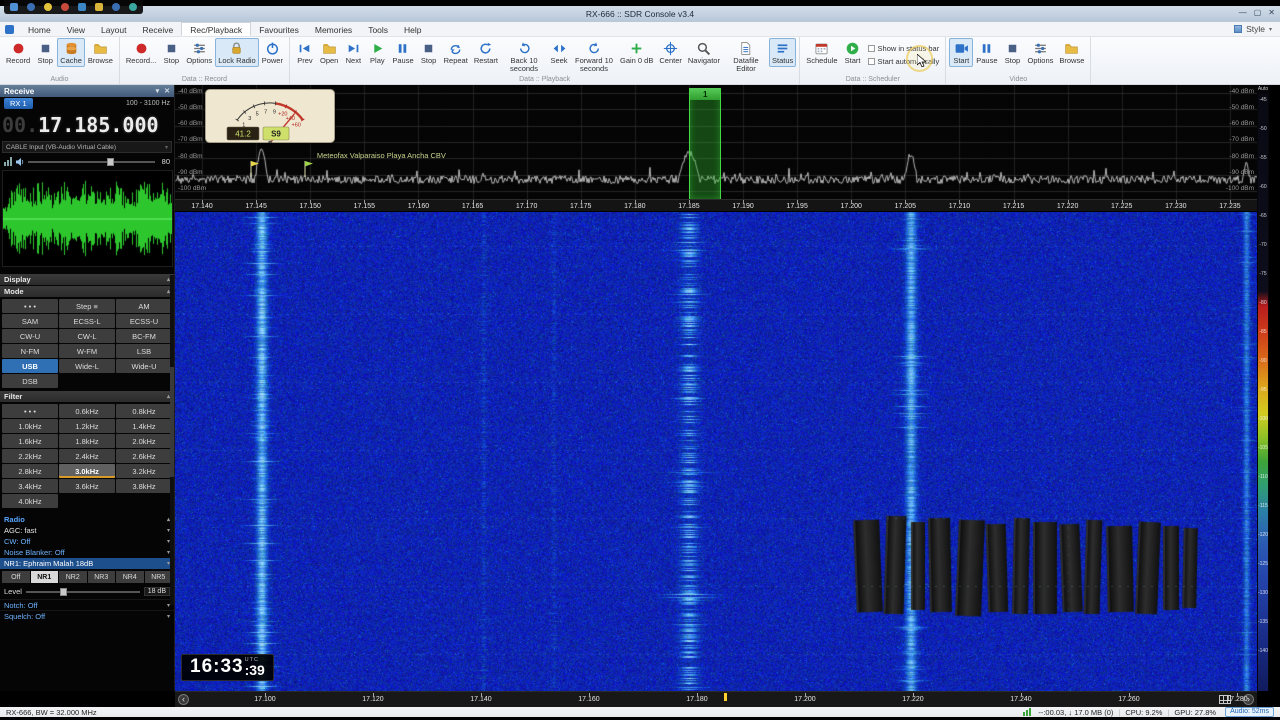  I want to click on lock-radio-button: Lock Radio, so click(237, 52).